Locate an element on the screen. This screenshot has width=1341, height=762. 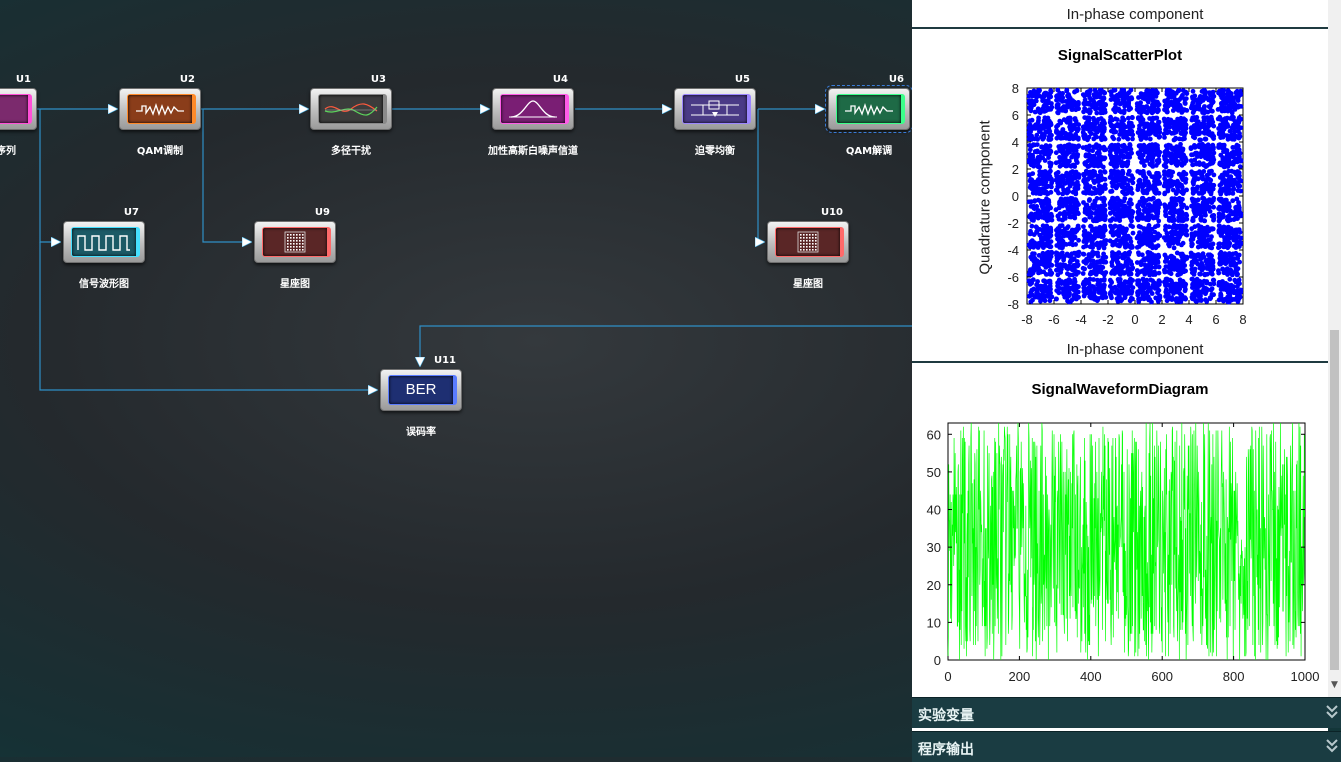
accordion-label: 程序输出 is located at coordinates (946, 750).